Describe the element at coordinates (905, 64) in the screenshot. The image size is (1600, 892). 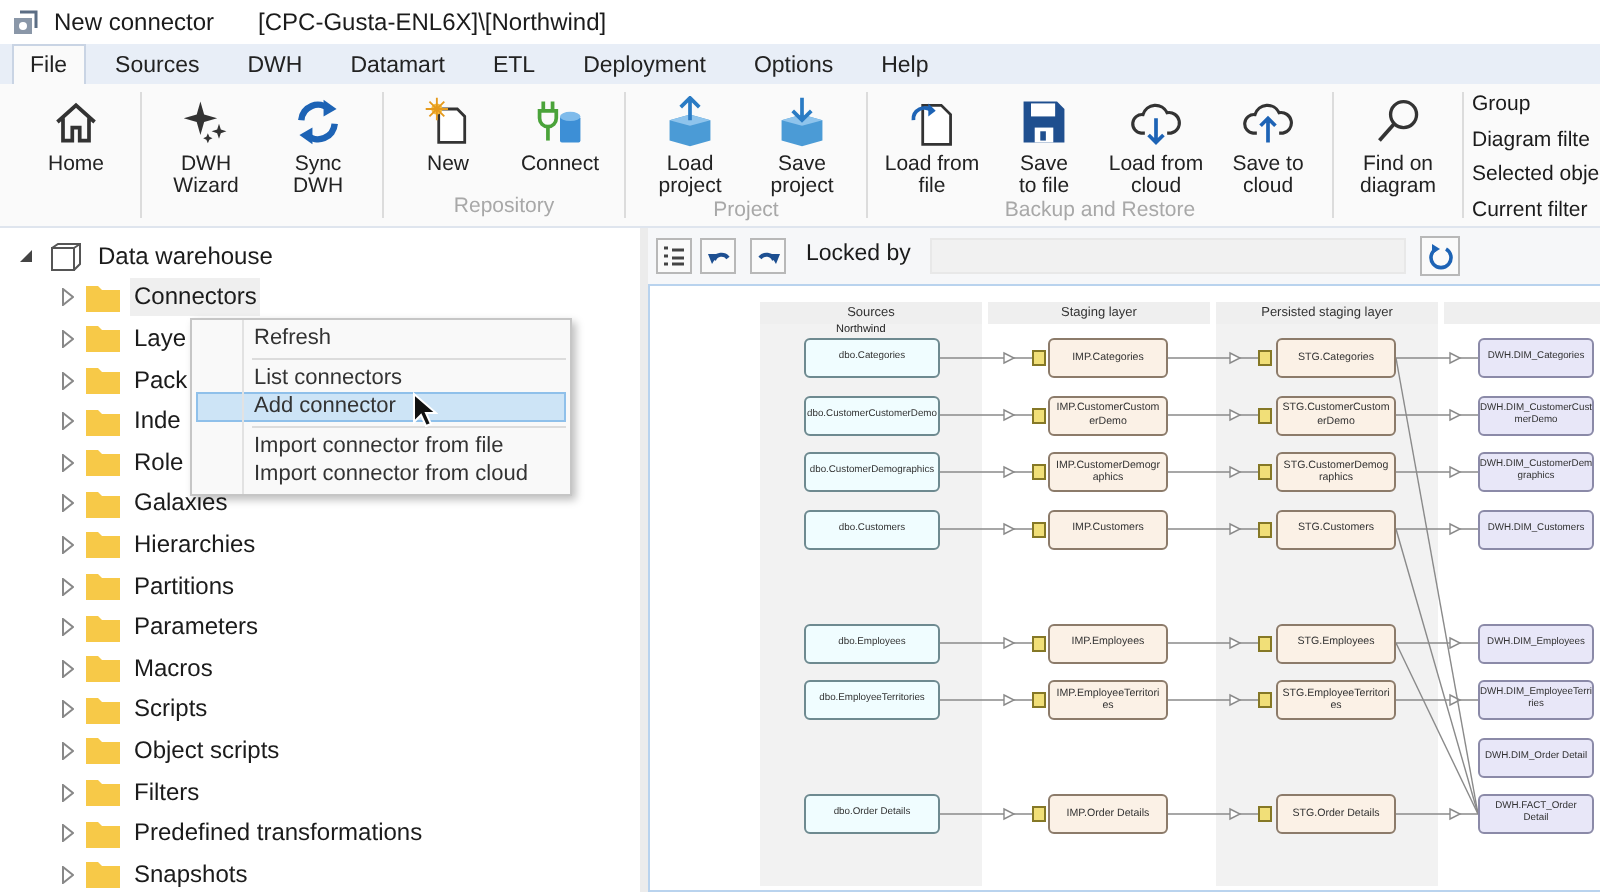
I see `ribbon-tab: Help` at that location.